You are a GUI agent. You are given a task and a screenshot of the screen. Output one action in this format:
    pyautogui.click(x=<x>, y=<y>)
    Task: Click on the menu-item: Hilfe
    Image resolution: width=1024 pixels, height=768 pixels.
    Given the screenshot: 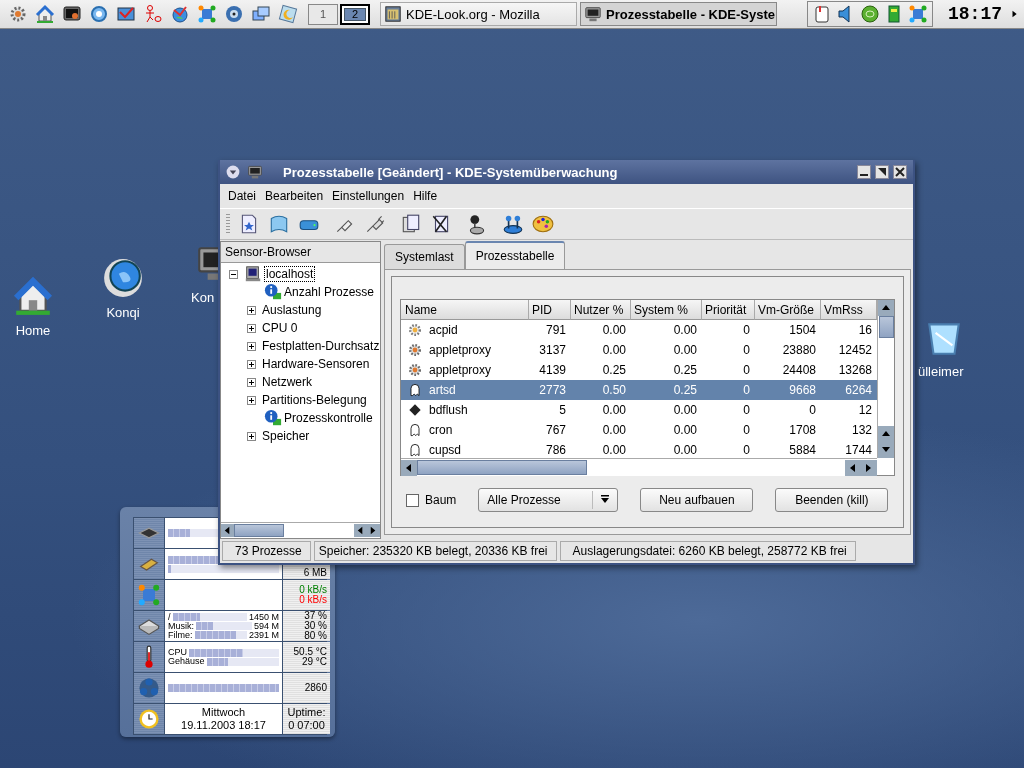 What is the action you would take?
    pyautogui.click(x=425, y=197)
    